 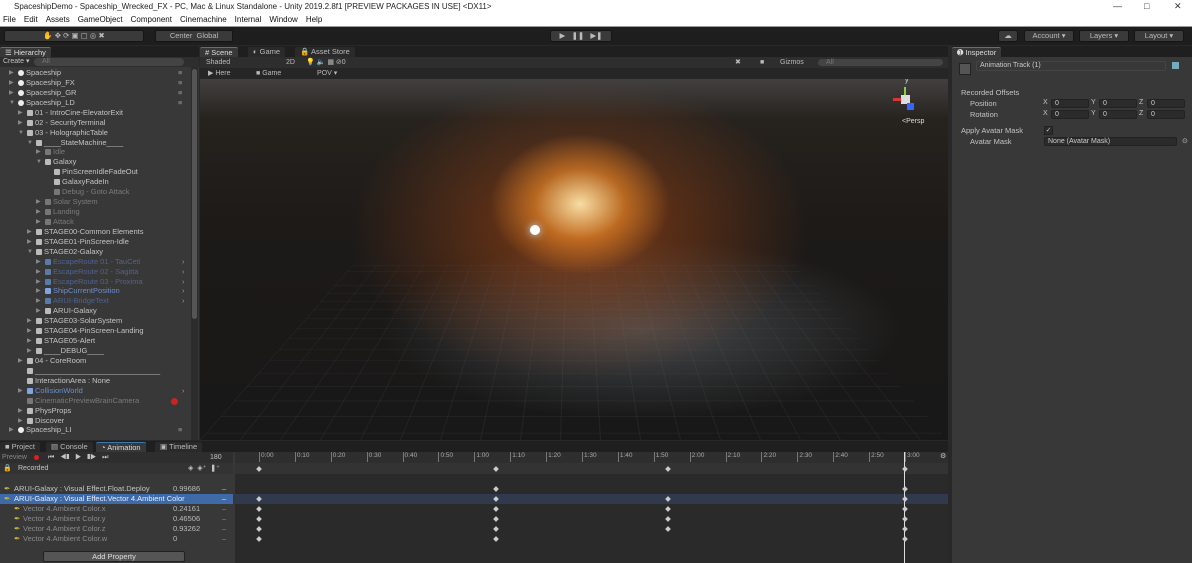 What do you see at coordinates (1175, 65) in the screenshot?
I see `help-icon` at bounding box center [1175, 65].